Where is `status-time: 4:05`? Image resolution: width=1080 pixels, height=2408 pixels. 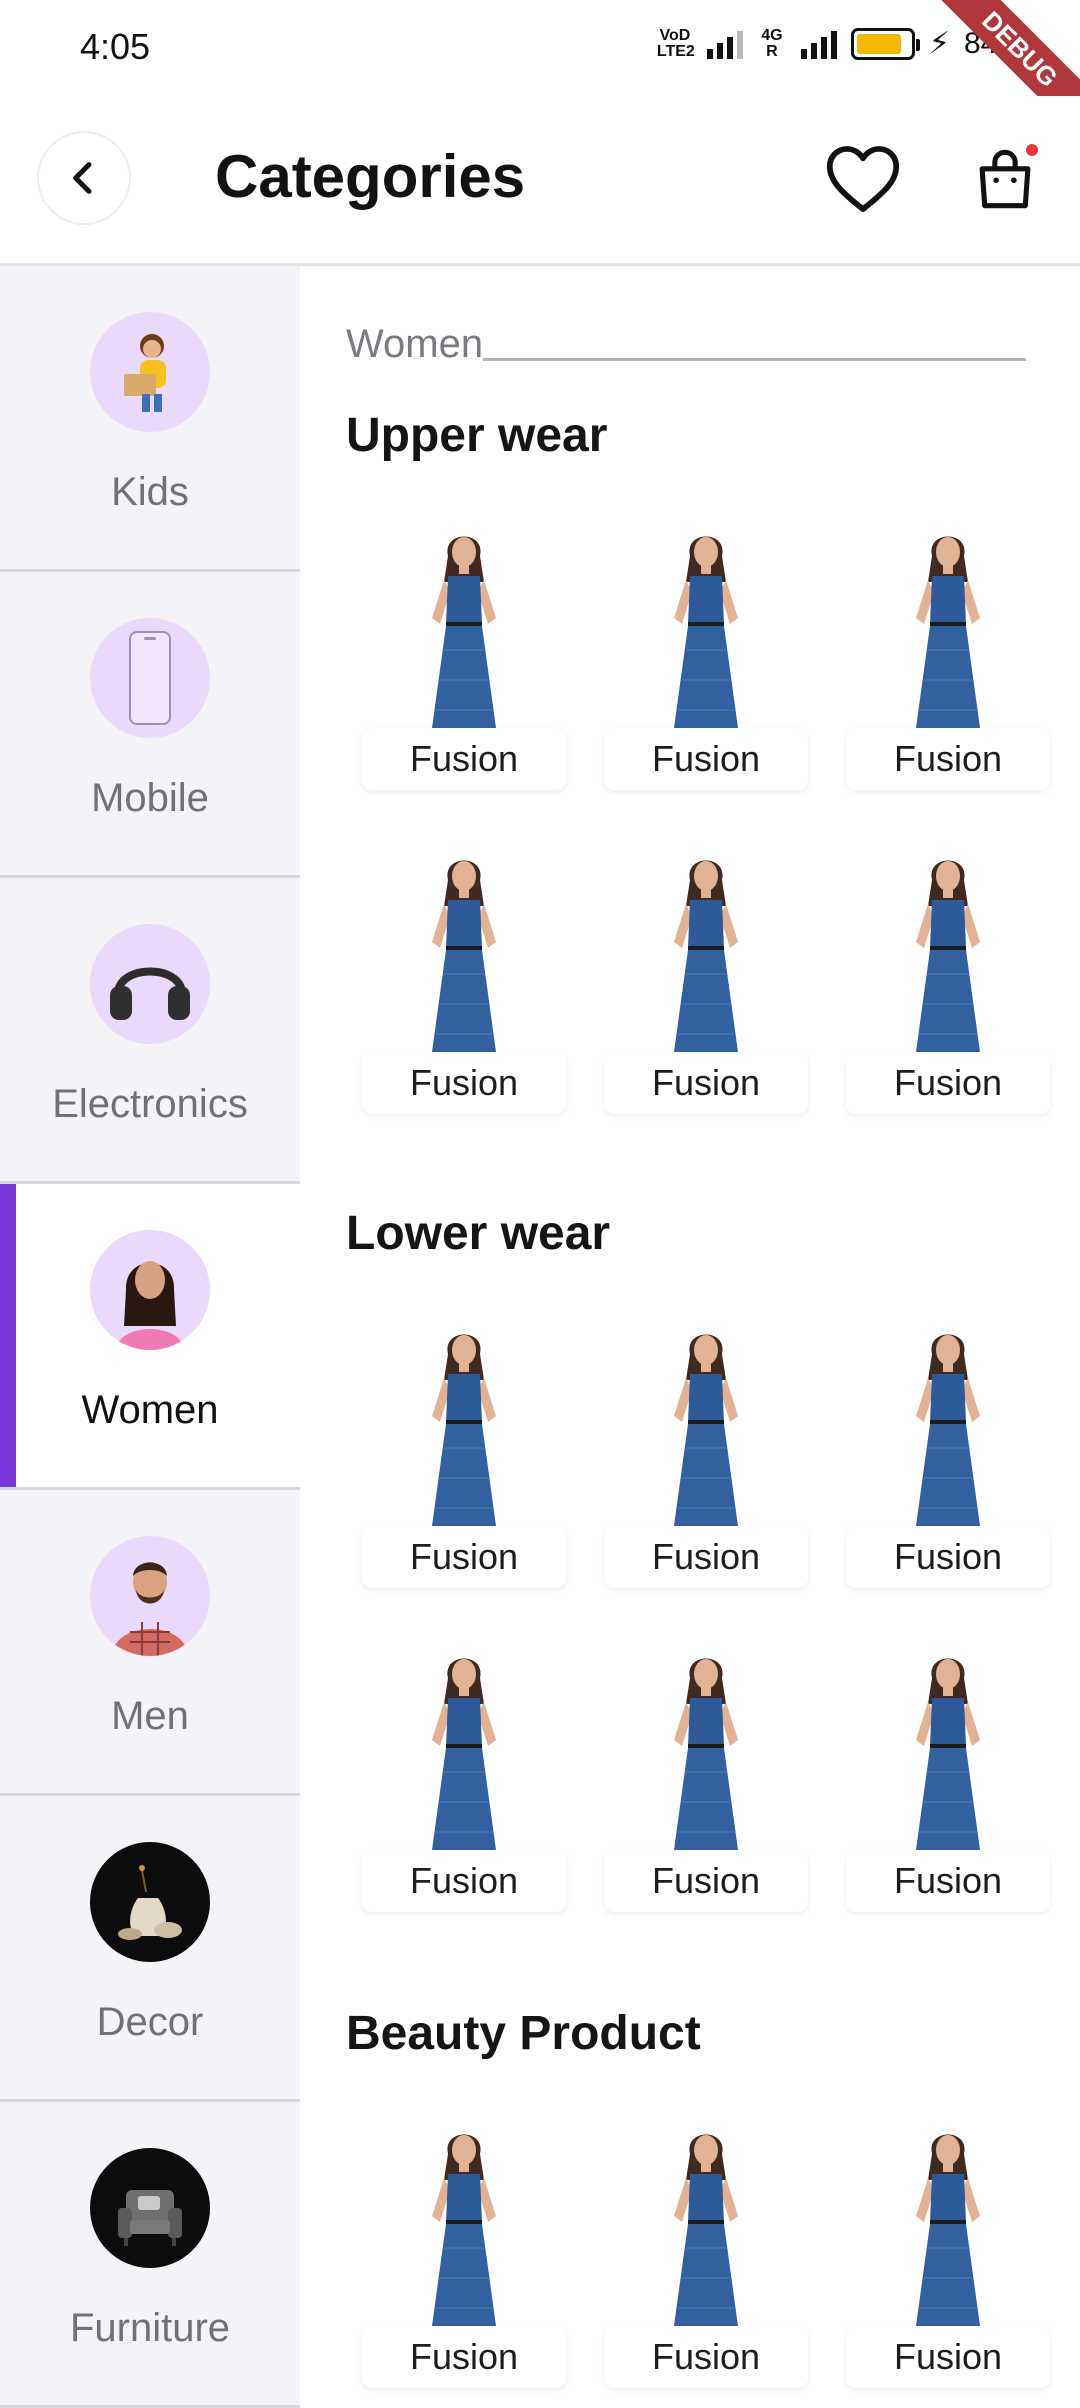
status-time: 4:05 is located at coordinates (115, 46).